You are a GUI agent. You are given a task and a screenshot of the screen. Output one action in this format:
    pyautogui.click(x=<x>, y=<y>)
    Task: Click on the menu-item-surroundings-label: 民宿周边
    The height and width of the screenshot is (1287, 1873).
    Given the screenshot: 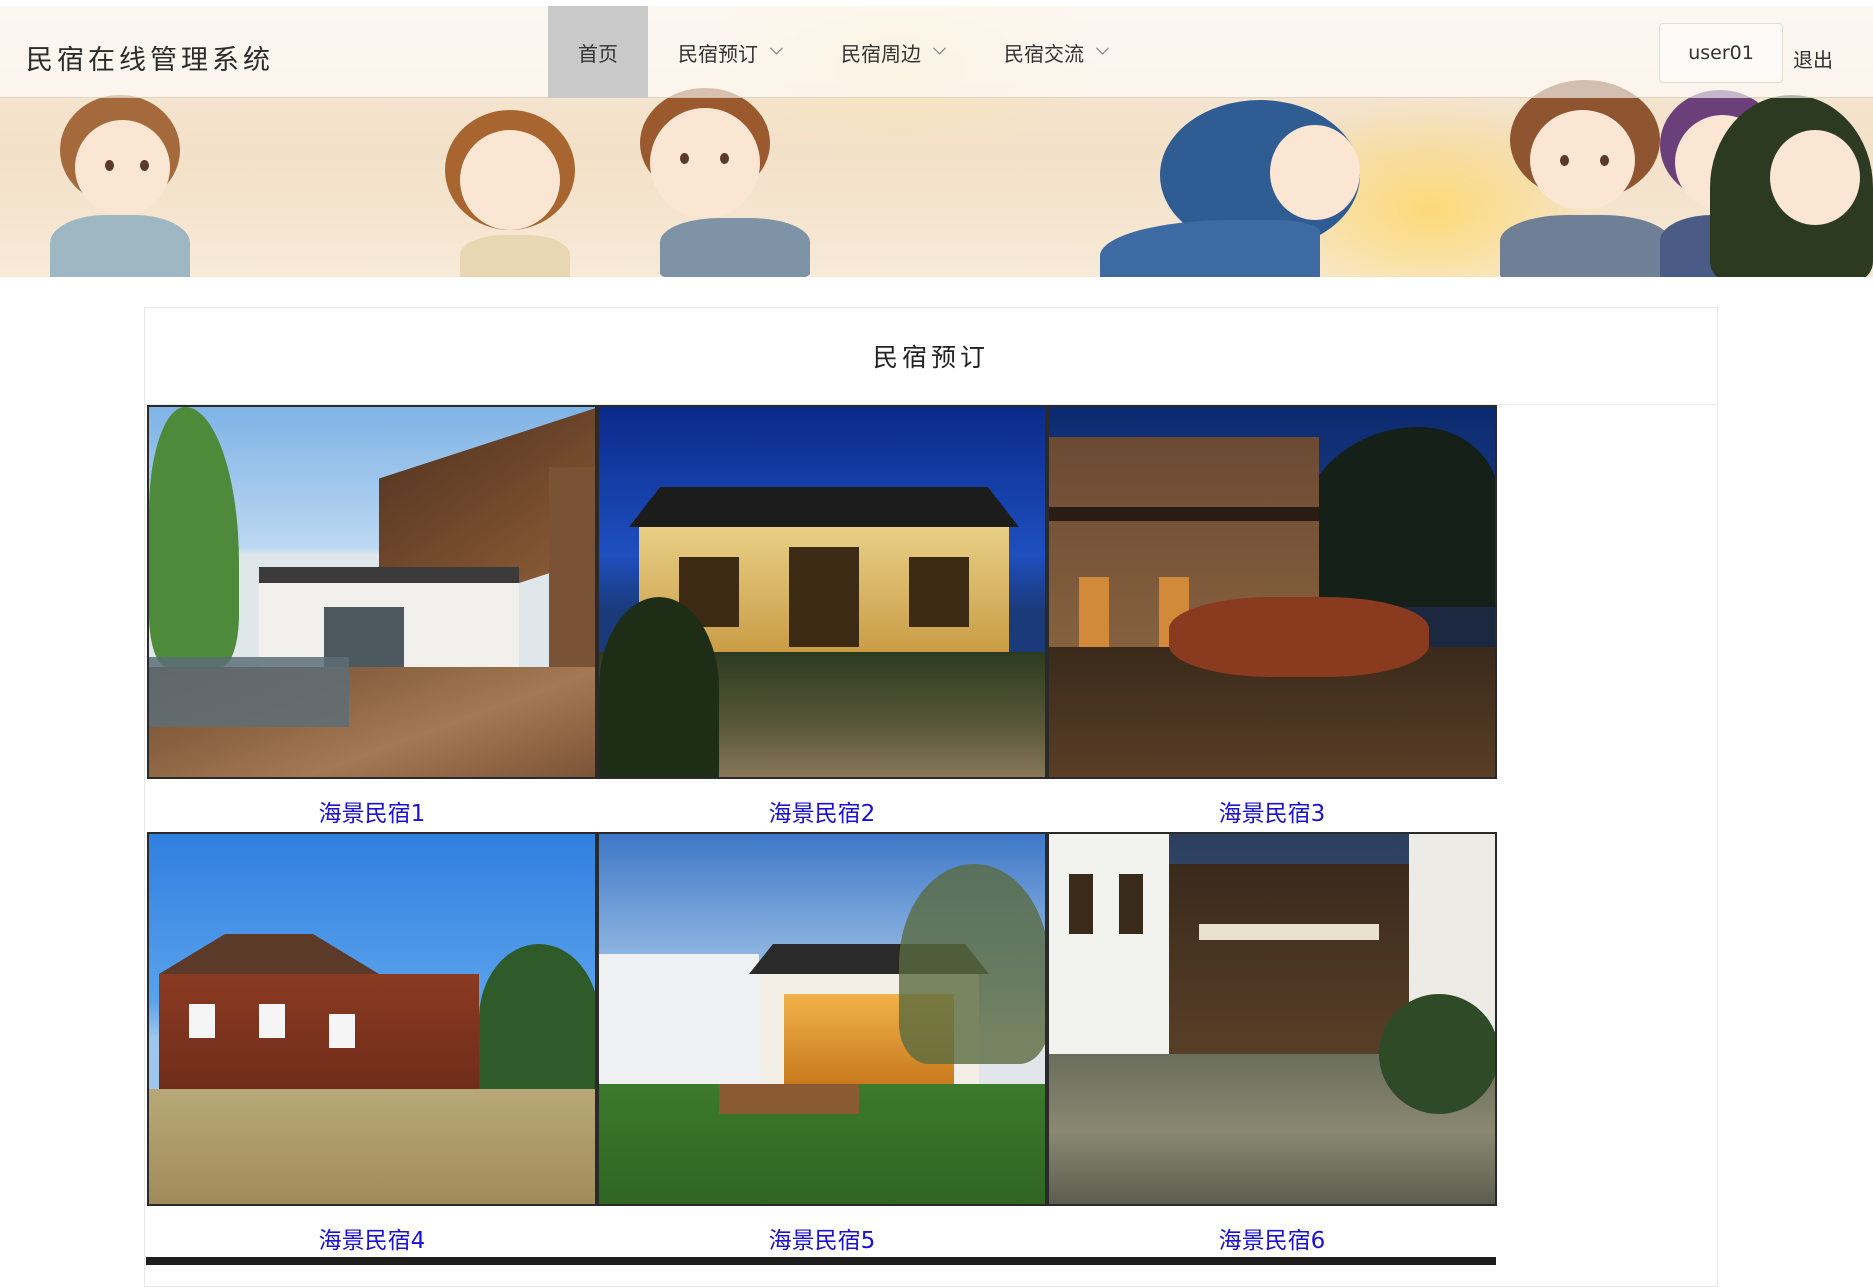 What is the action you would take?
    pyautogui.click(x=881, y=53)
    